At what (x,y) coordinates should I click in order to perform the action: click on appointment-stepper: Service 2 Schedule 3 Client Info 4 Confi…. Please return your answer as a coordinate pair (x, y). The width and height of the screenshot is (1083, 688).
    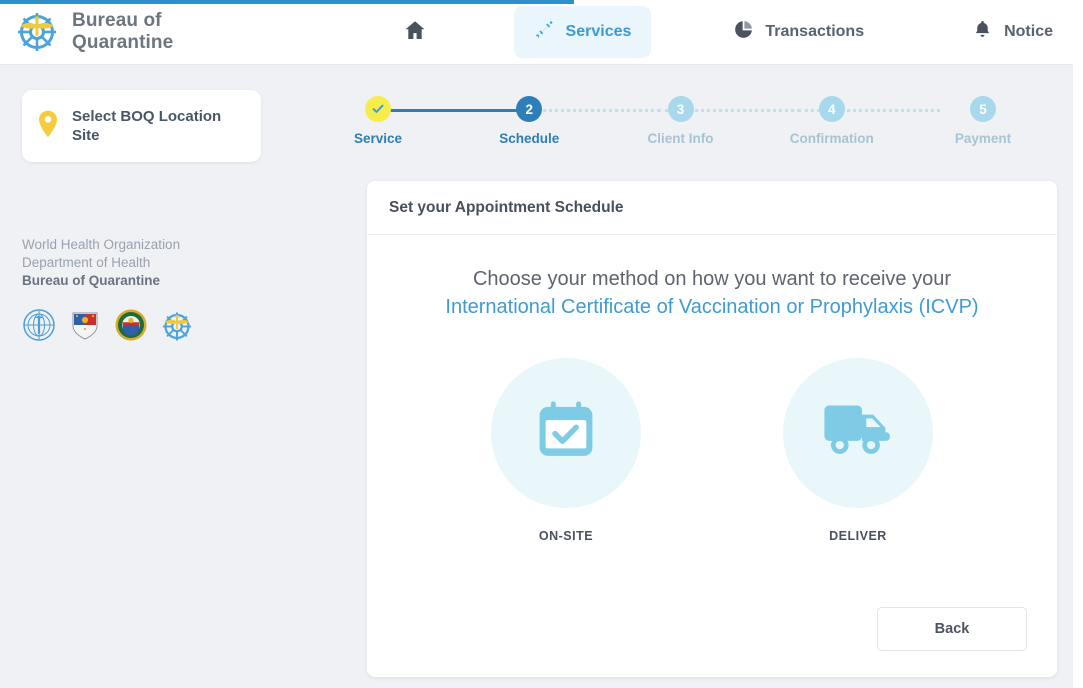
    Looking at the image, I should click on (686, 132).